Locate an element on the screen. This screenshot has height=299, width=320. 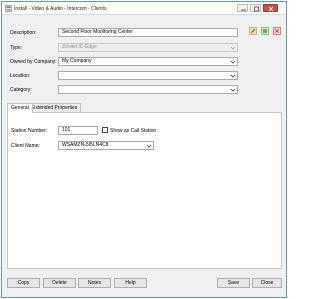
edit-icon is located at coordinates (253, 31).